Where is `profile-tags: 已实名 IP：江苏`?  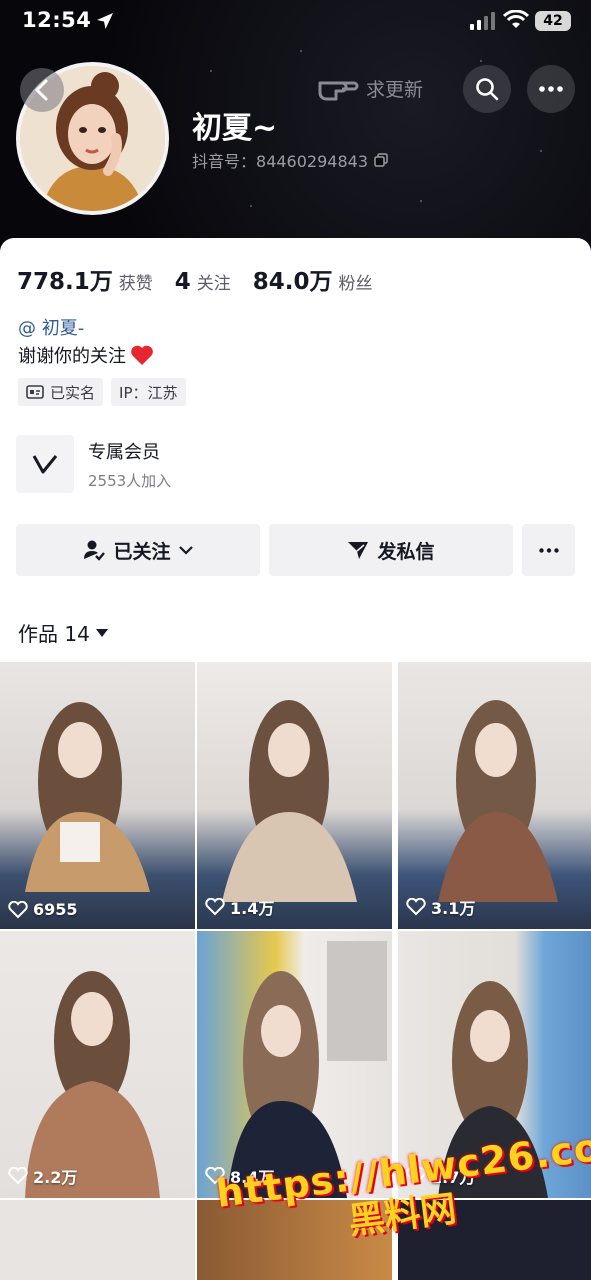
profile-tags: 已实名 IP：江苏 is located at coordinates (102, 392).